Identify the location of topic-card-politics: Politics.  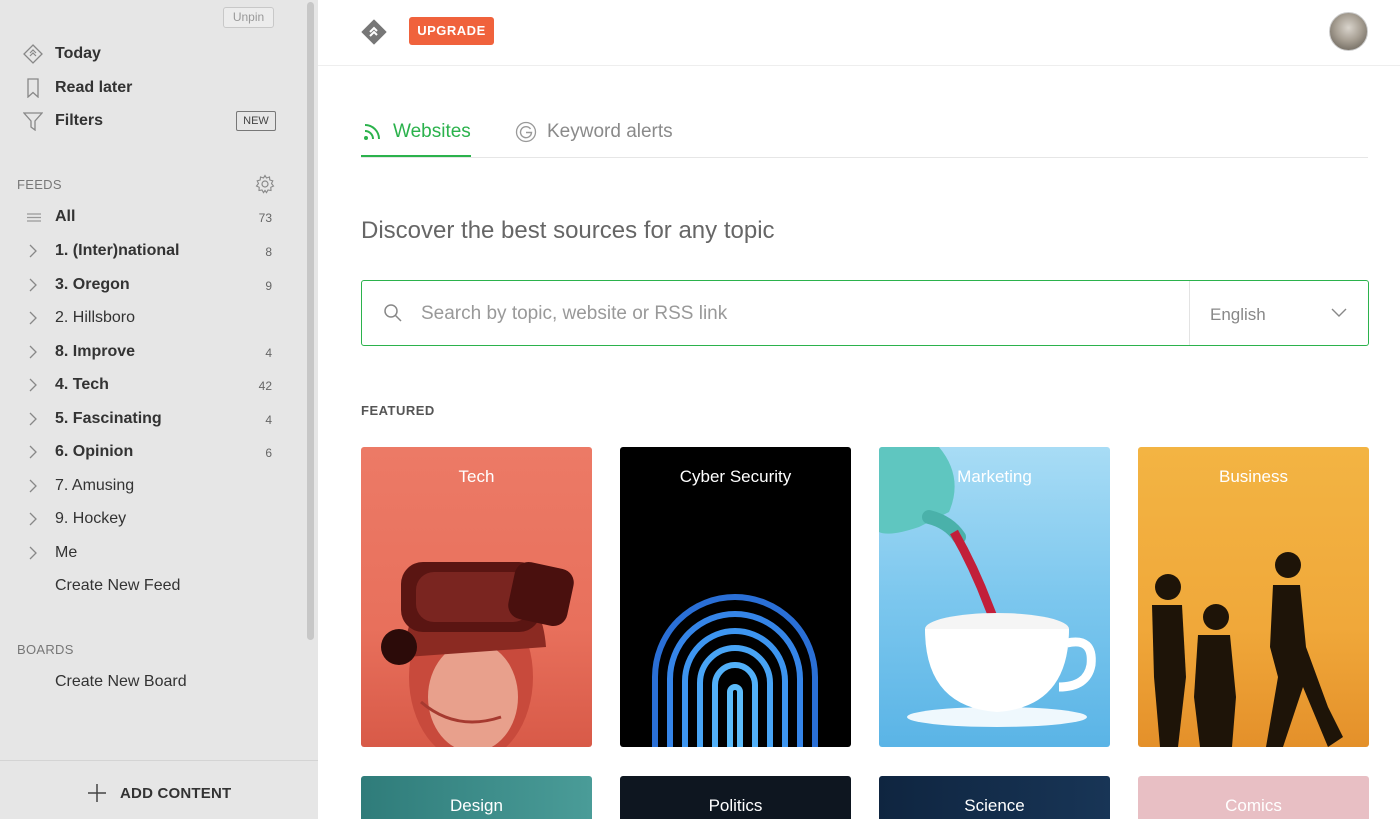
(735, 797).